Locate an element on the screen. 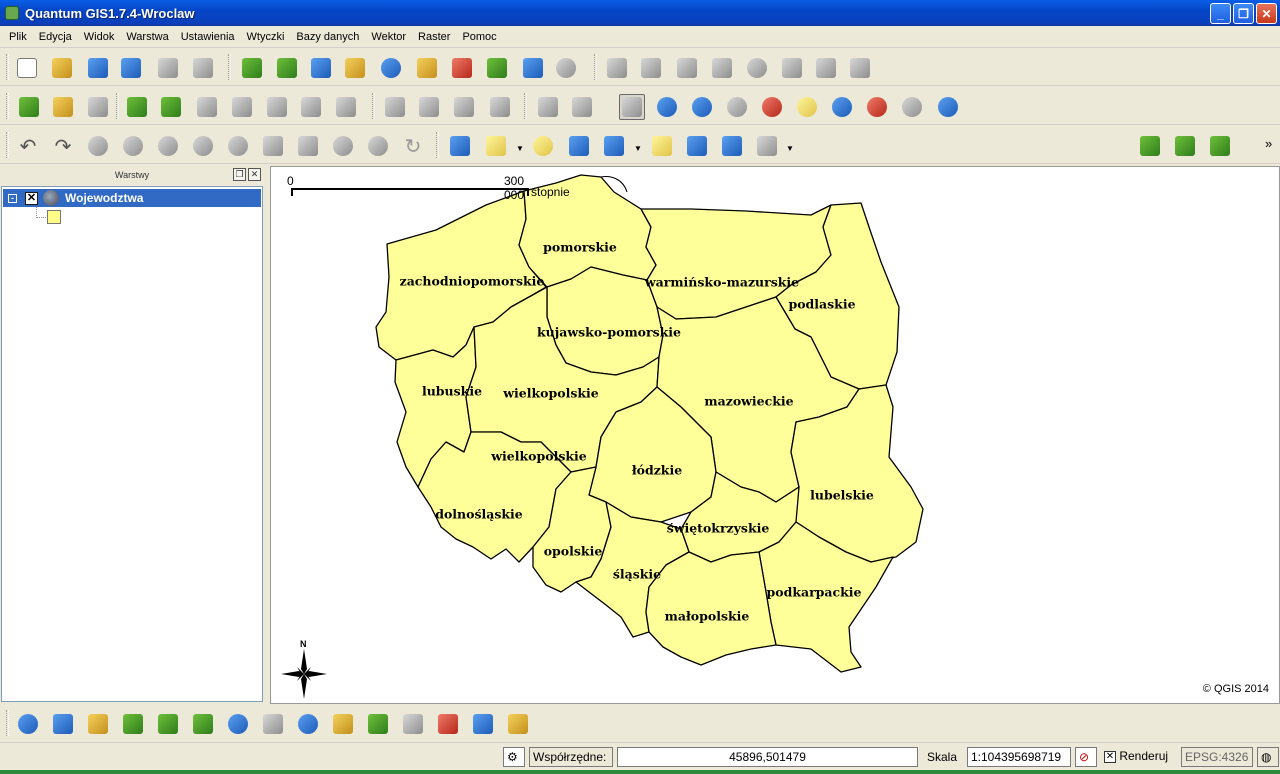 The image size is (1280, 774). new-project-button is located at coordinates (27, 68).